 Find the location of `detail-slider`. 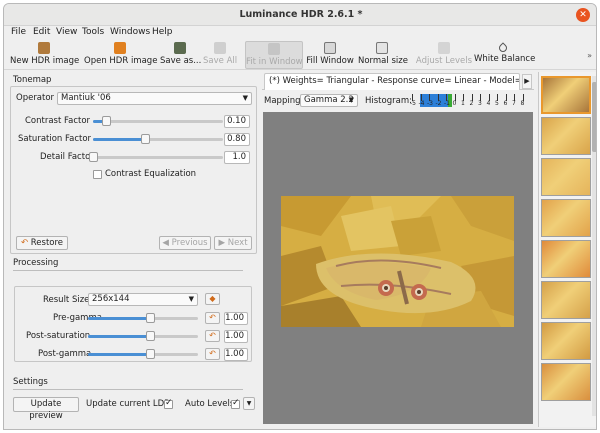

detail-slider is located at coordinates (156, 157).